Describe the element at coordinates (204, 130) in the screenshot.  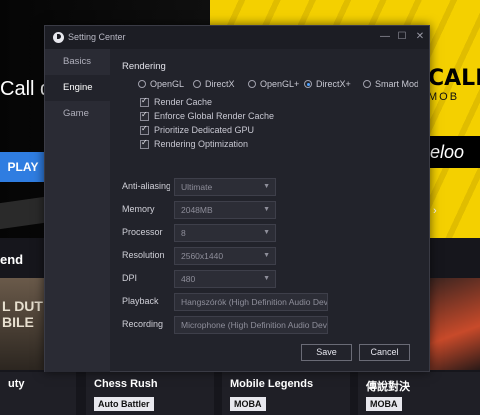
I see `checkbox-label: Prioritize Dedicated GPU` at that location.